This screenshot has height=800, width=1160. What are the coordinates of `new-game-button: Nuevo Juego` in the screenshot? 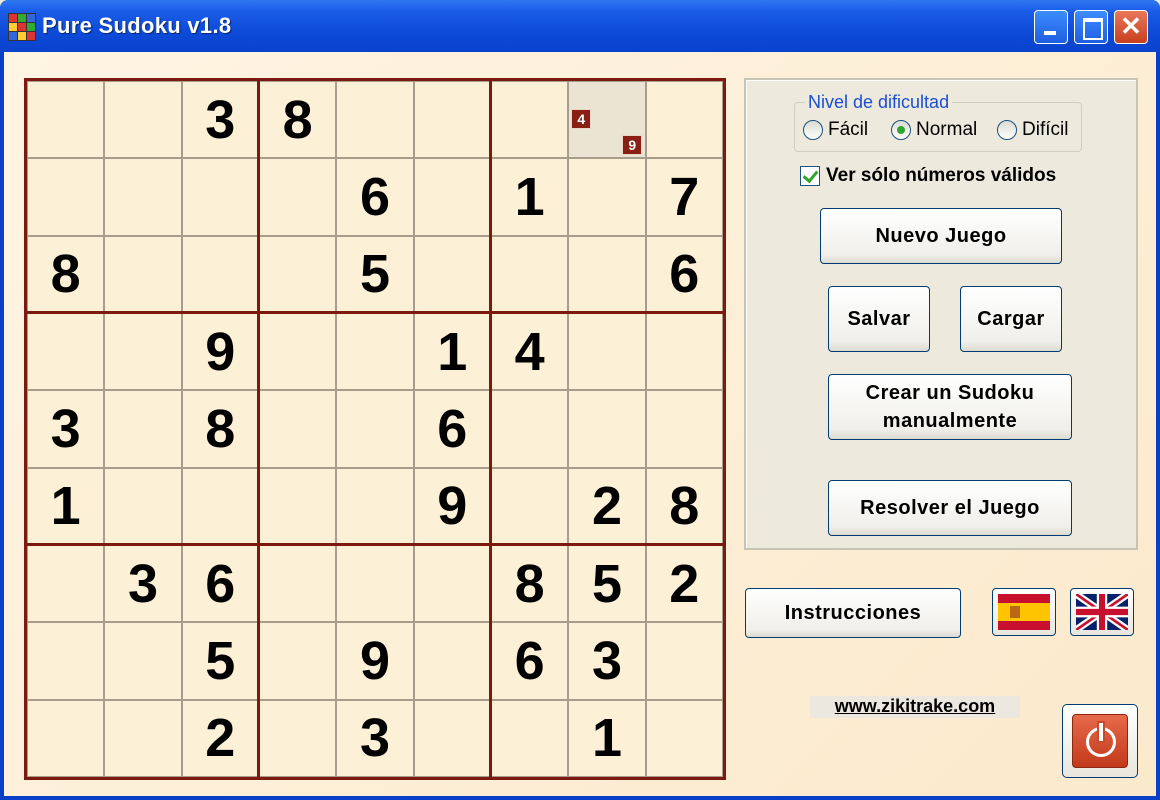 It's located at (941, 236).